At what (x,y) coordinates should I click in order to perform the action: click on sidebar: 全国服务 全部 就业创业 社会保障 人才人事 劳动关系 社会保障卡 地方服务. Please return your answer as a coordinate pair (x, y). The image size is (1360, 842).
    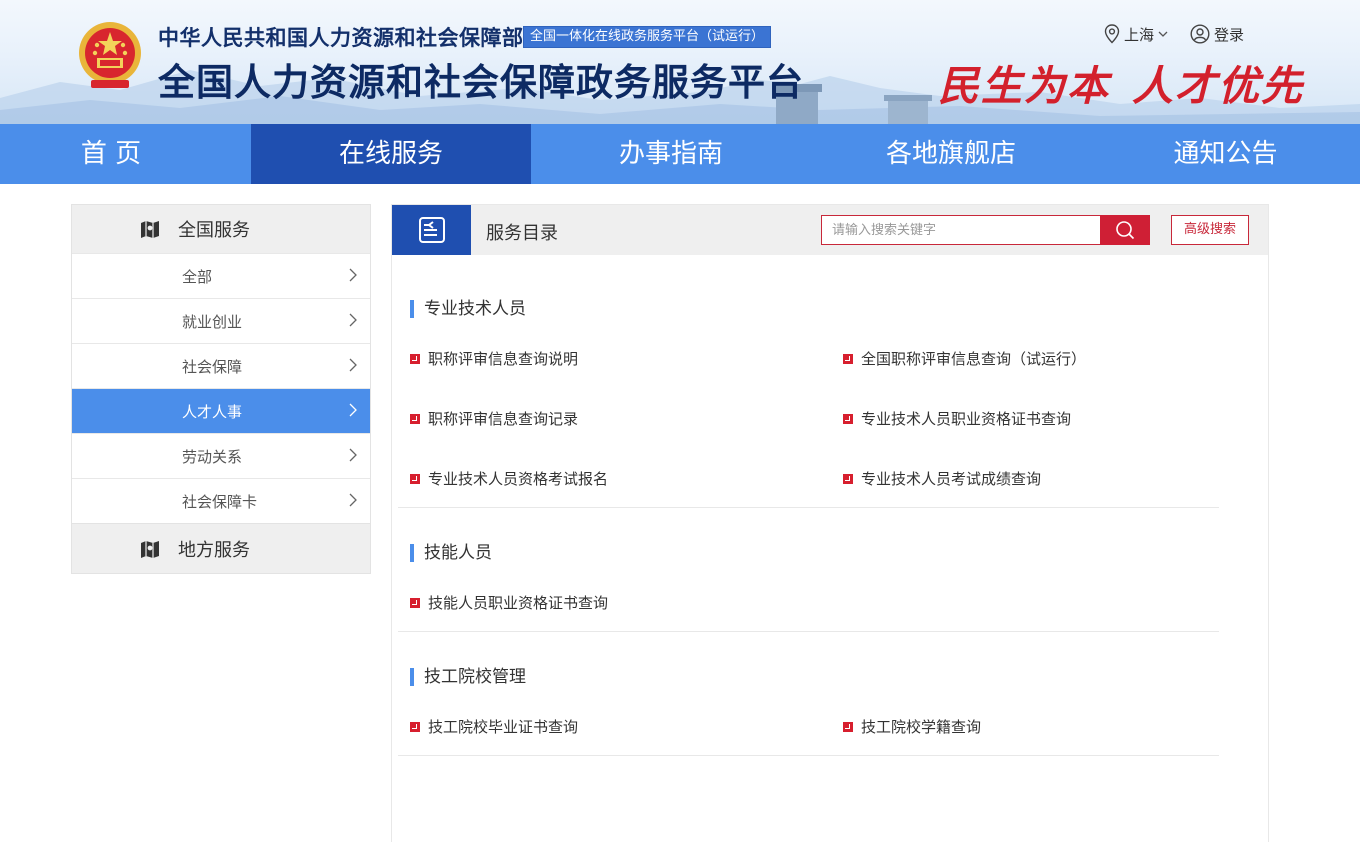
    Looking at the image, I should click on (221, 389).